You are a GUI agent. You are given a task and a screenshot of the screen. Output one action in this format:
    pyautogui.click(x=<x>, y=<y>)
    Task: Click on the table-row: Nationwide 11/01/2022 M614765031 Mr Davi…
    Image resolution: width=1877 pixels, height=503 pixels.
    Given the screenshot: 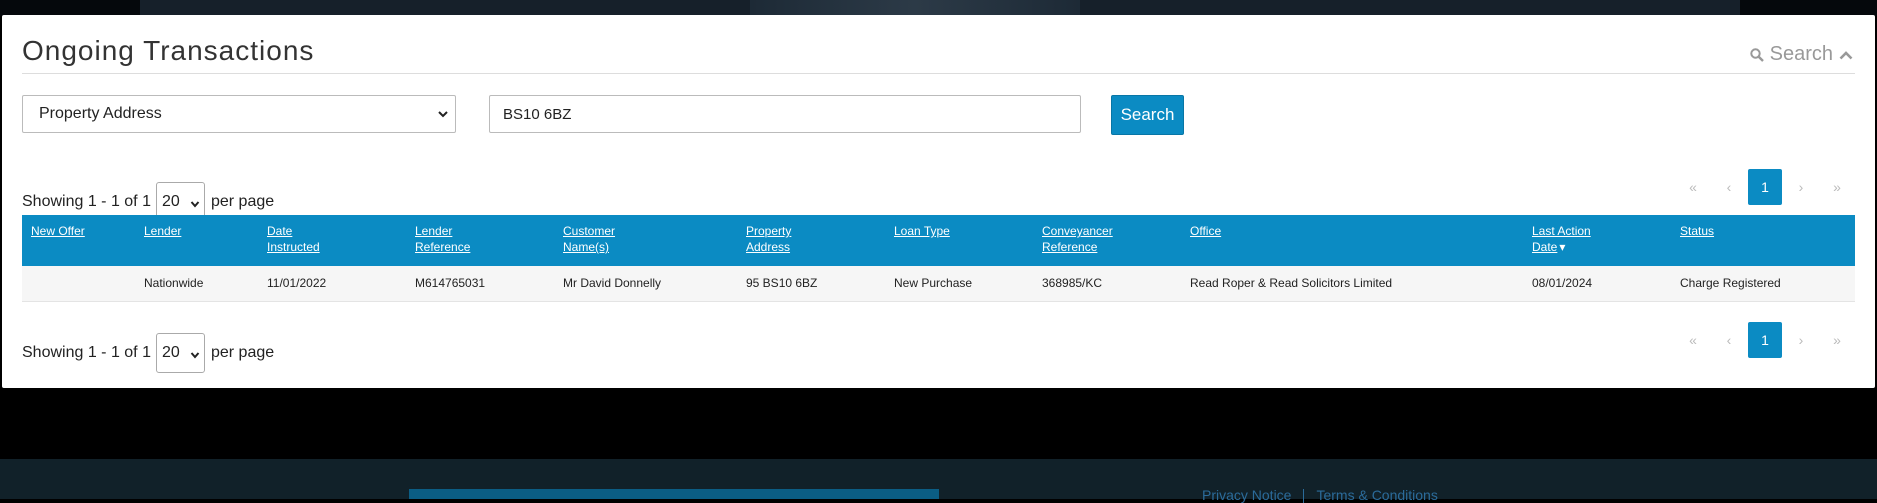 What is the action you would take?
    pyautogui.click(x=938, y=283)
    